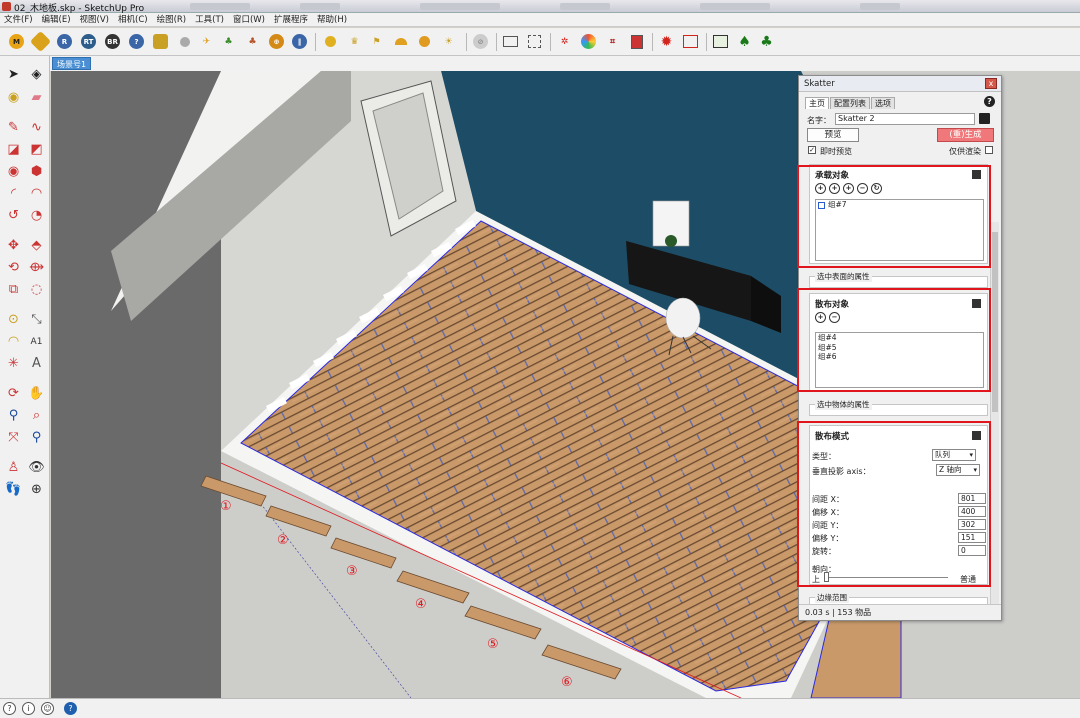 The image size is (1080, 718). I want to click on walk-icon: 👣, so click(13, 489).